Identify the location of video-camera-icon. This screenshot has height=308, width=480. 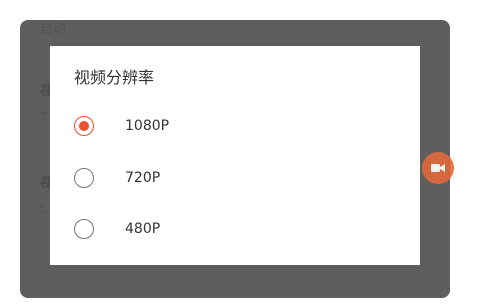
(438, 168).